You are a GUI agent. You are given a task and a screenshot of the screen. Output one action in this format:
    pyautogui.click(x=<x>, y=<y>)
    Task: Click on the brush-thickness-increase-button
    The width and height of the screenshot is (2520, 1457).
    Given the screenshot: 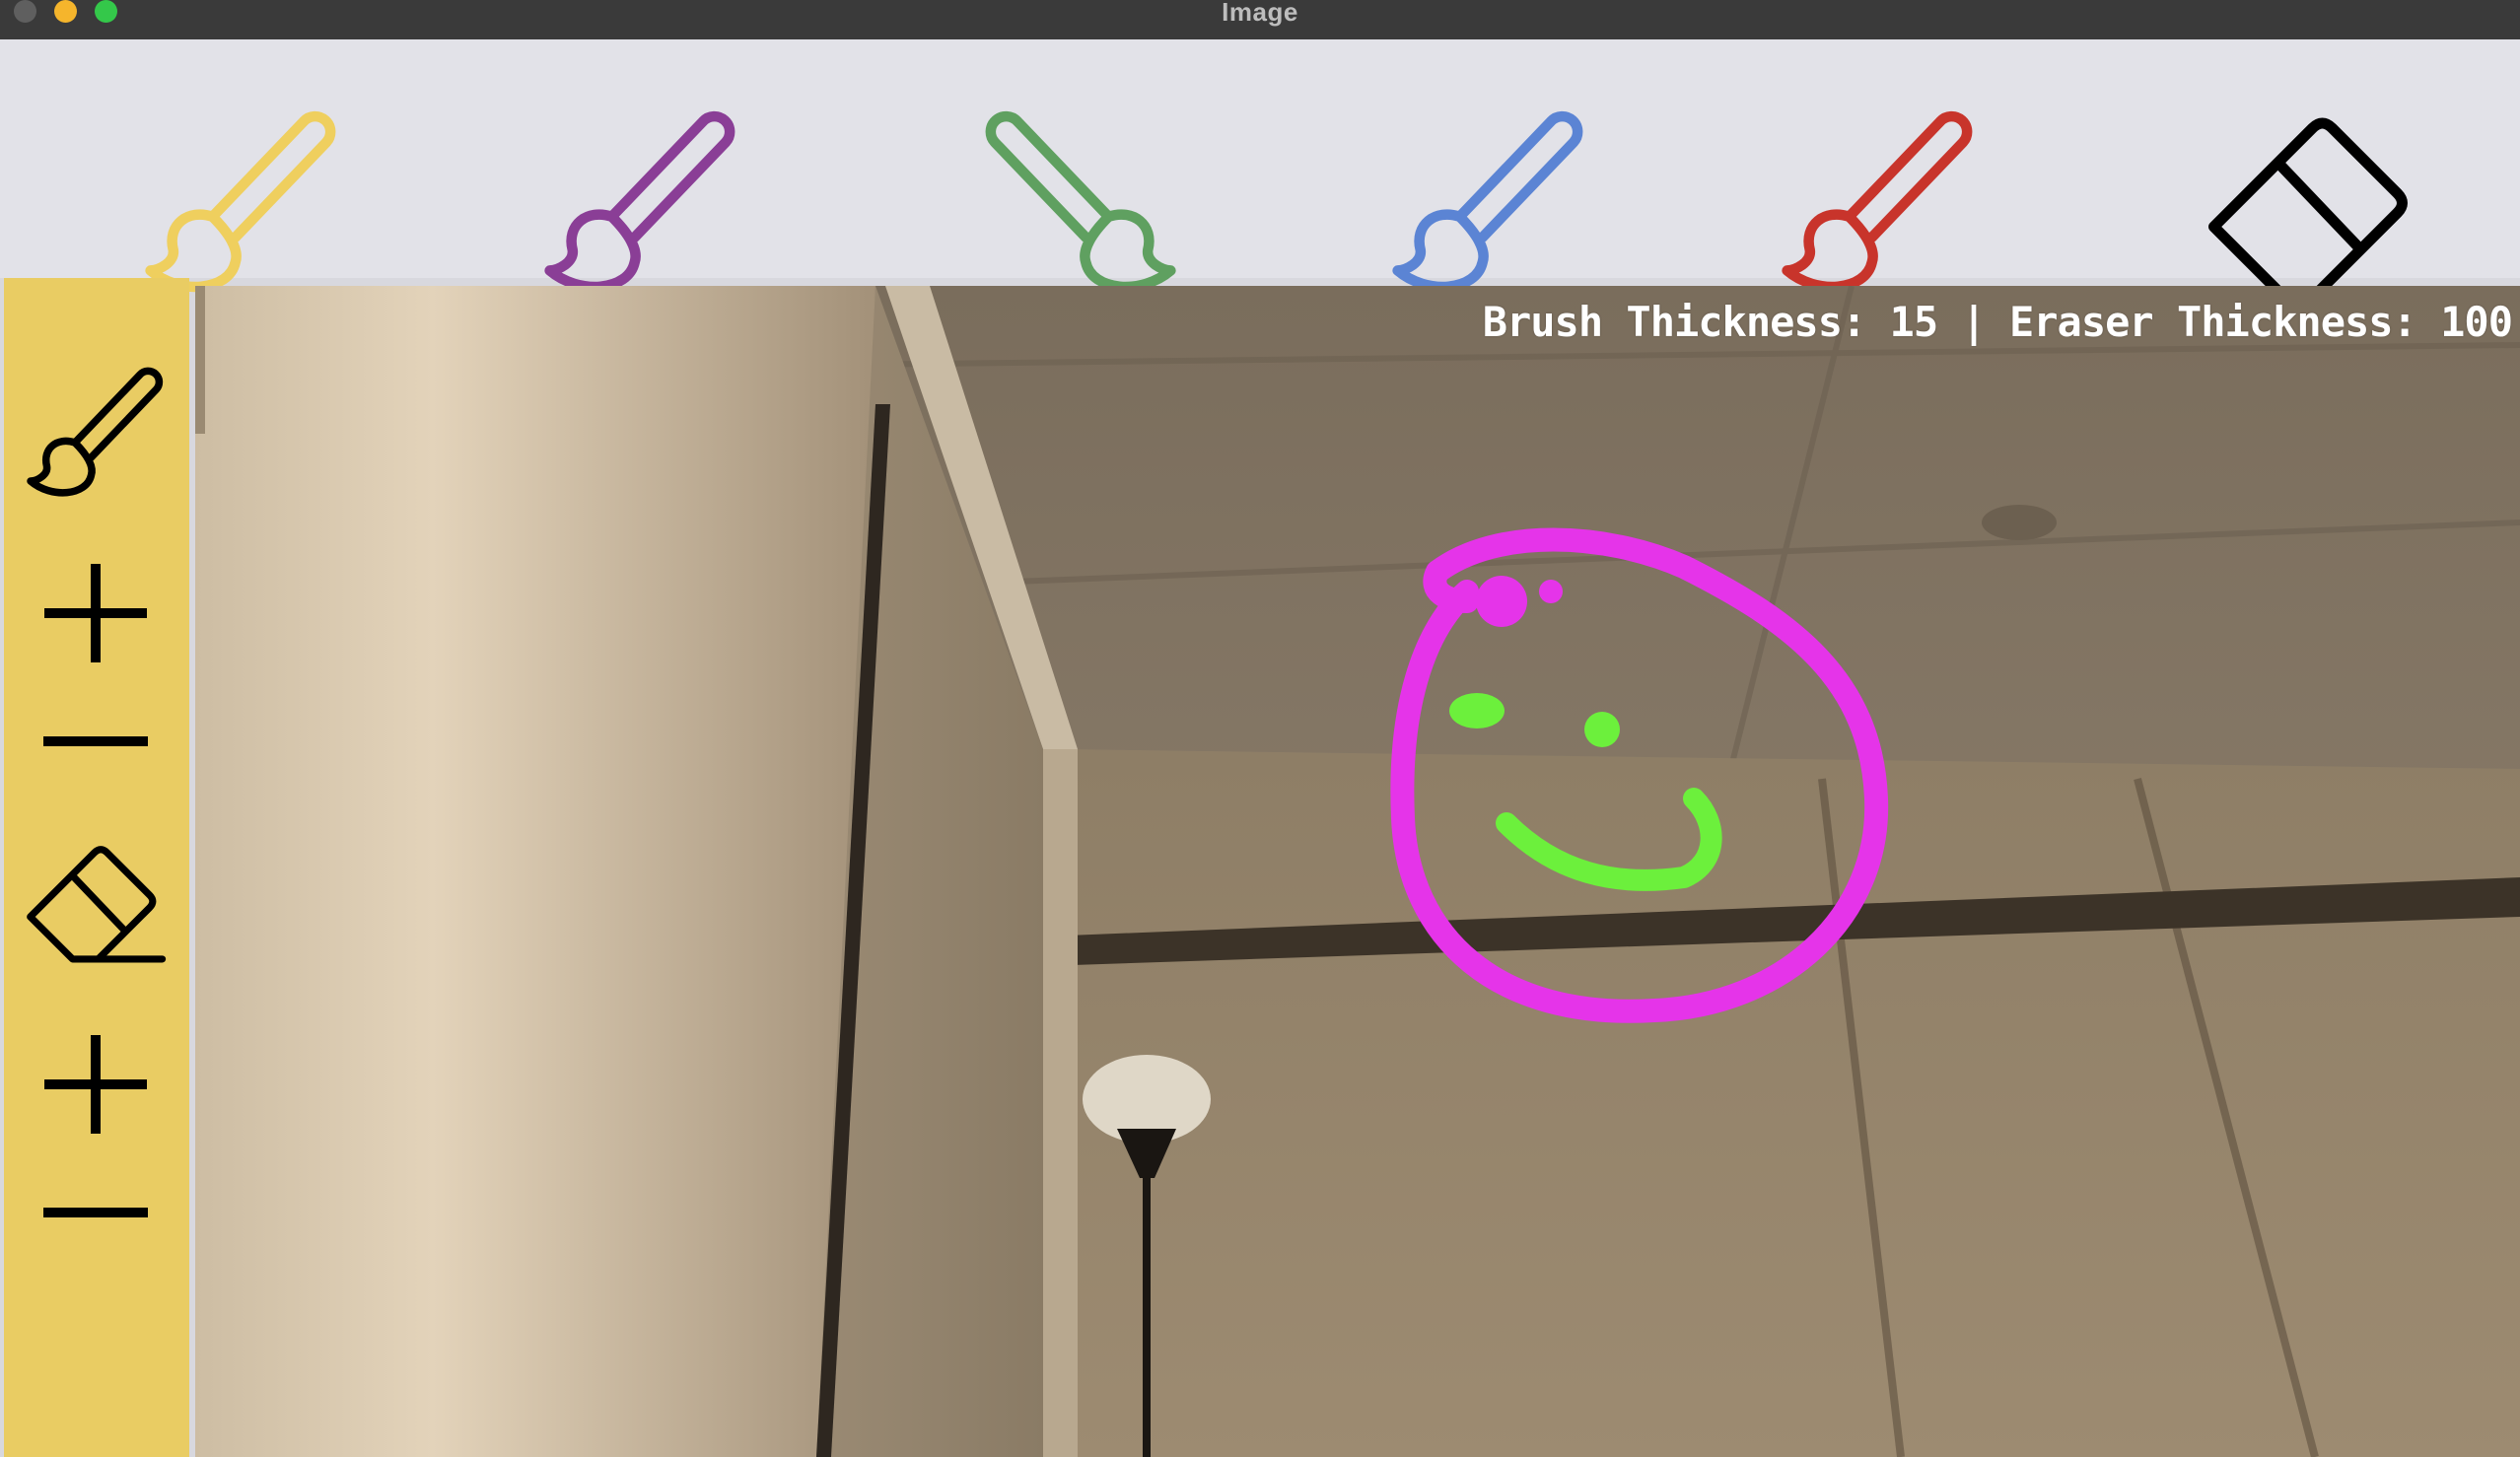 What is the action you would take?
    pyautogui.click(x=96, y=613)
    